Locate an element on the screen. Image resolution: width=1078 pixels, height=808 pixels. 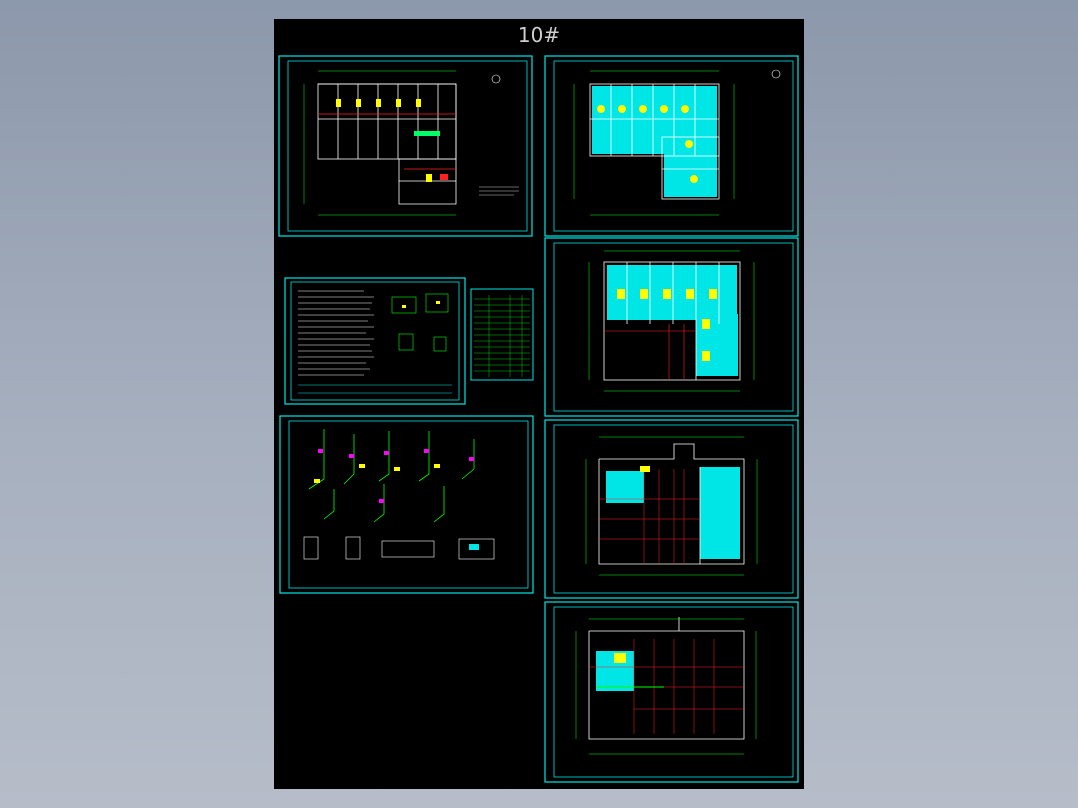
fixture is located at coordinates (645, 469).